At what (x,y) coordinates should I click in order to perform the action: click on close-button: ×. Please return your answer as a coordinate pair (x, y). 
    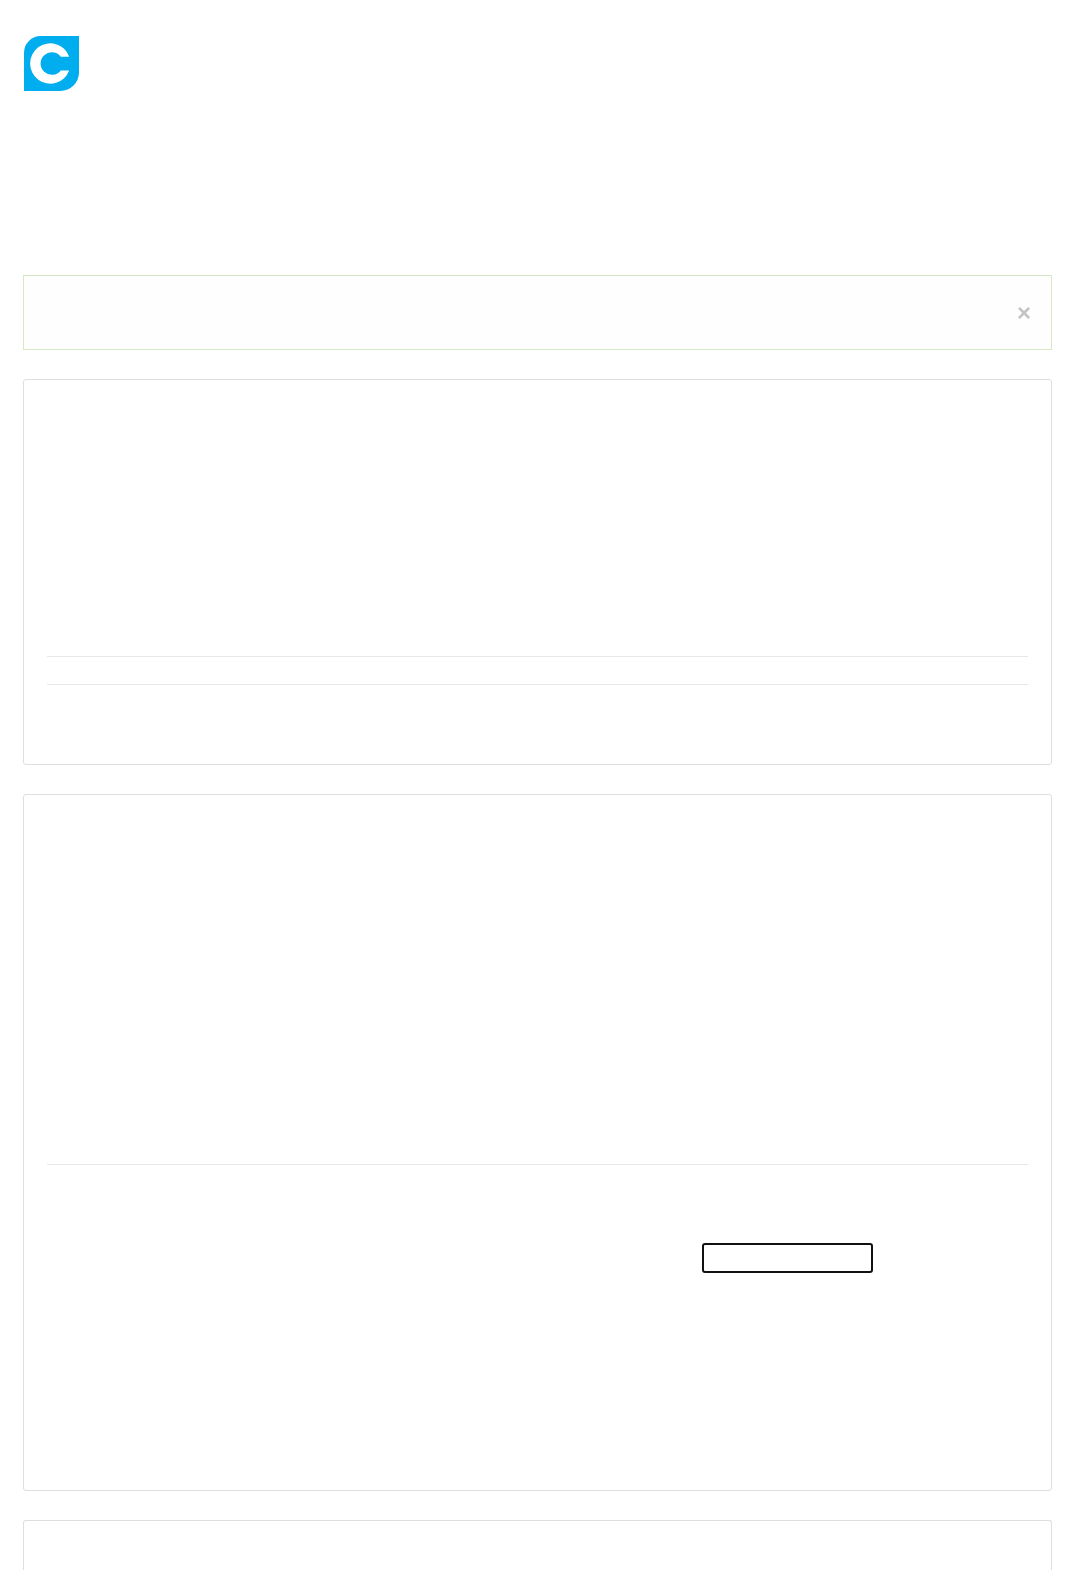
    Looking at the image, I should click on (1024, 312).